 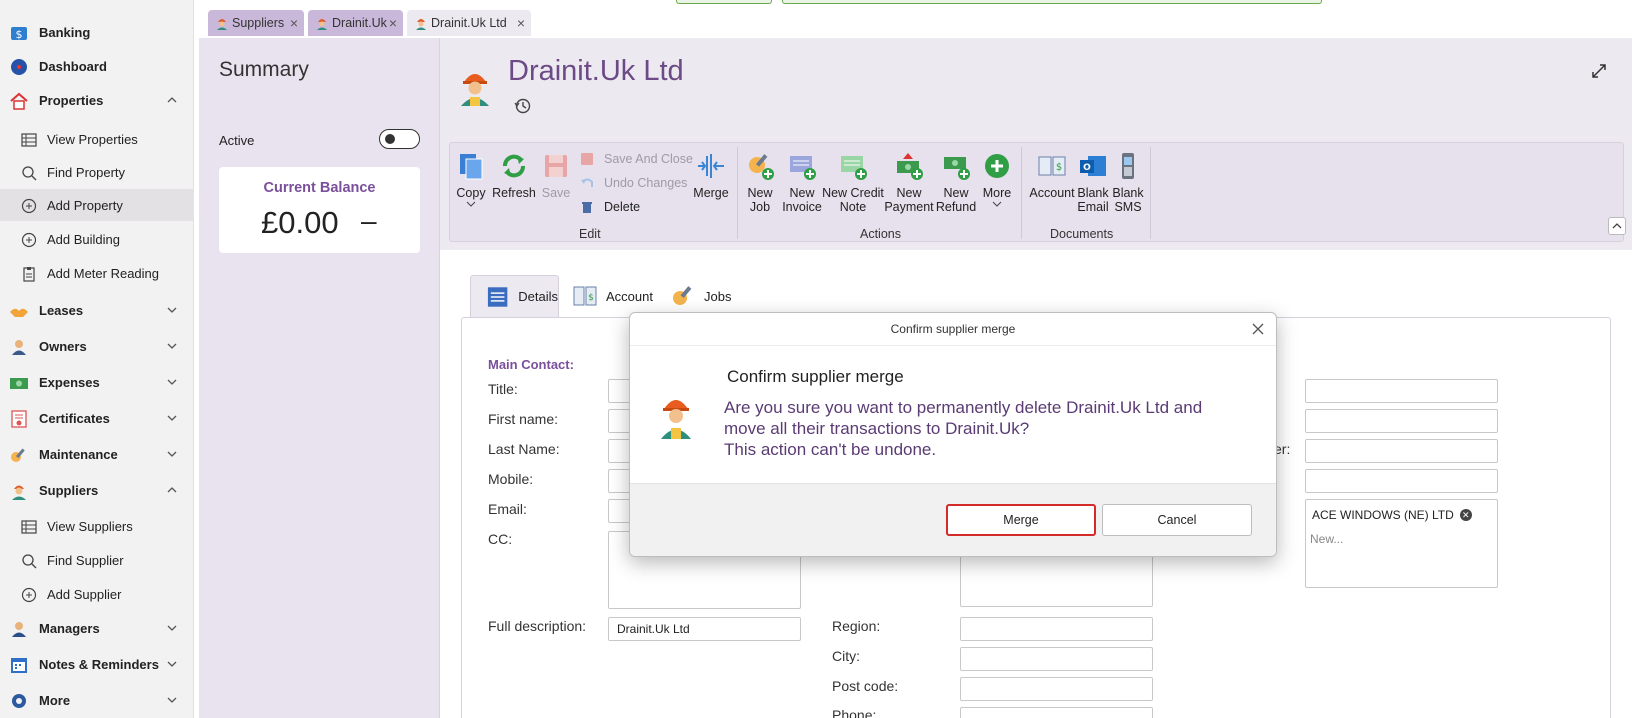 I want to click on post-code-input, so click(x=1056, y=689).